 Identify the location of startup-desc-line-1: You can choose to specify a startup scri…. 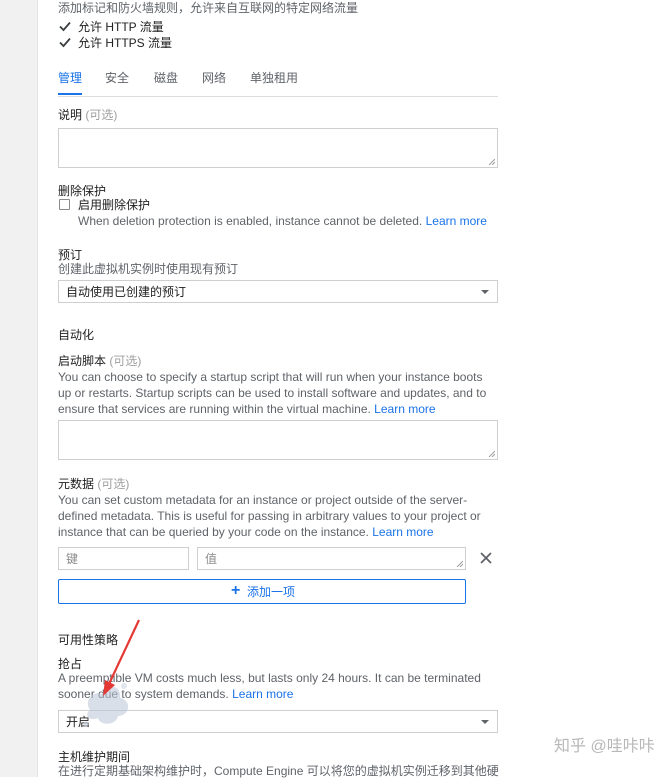
(270, 377).